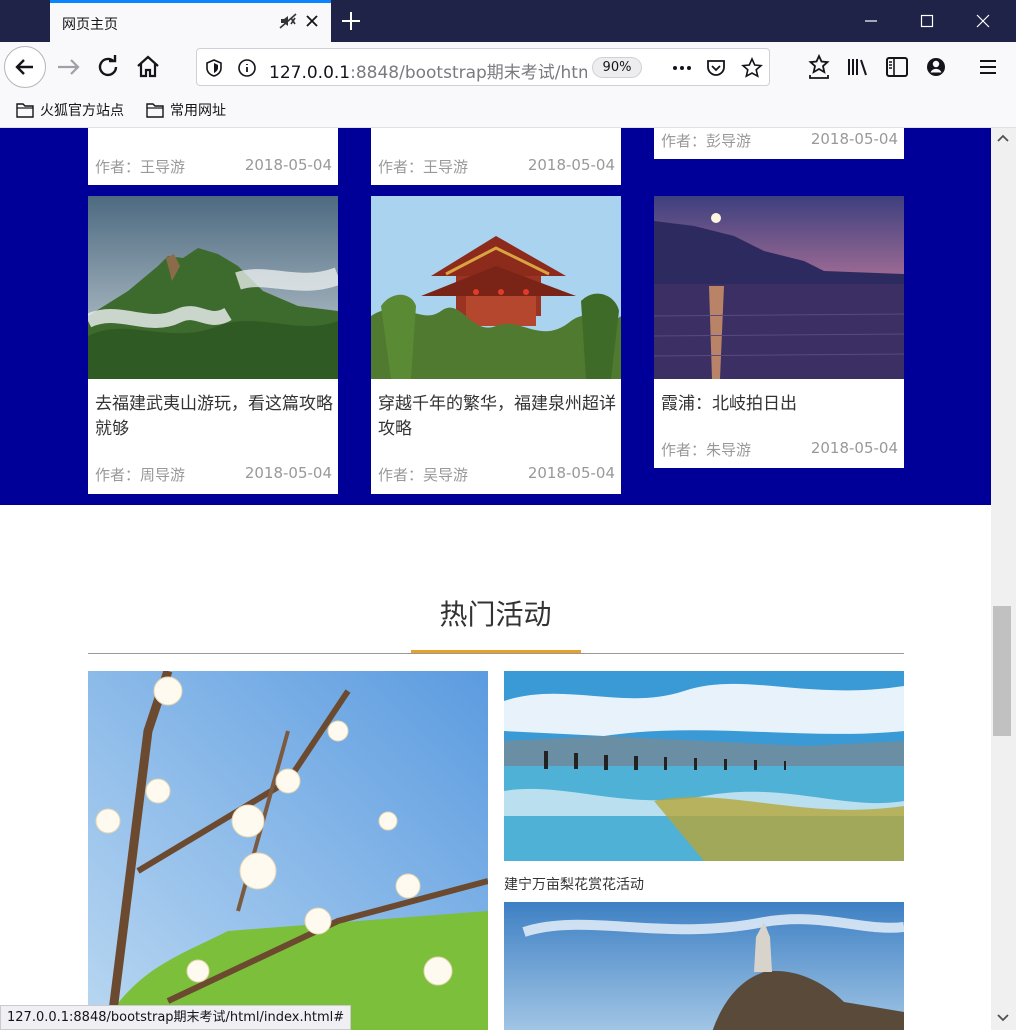  Describe the element at coordinates (468, 73) in the screenshot. I see `url-path: :8848/bootstrap期末考试/htm` at that location.